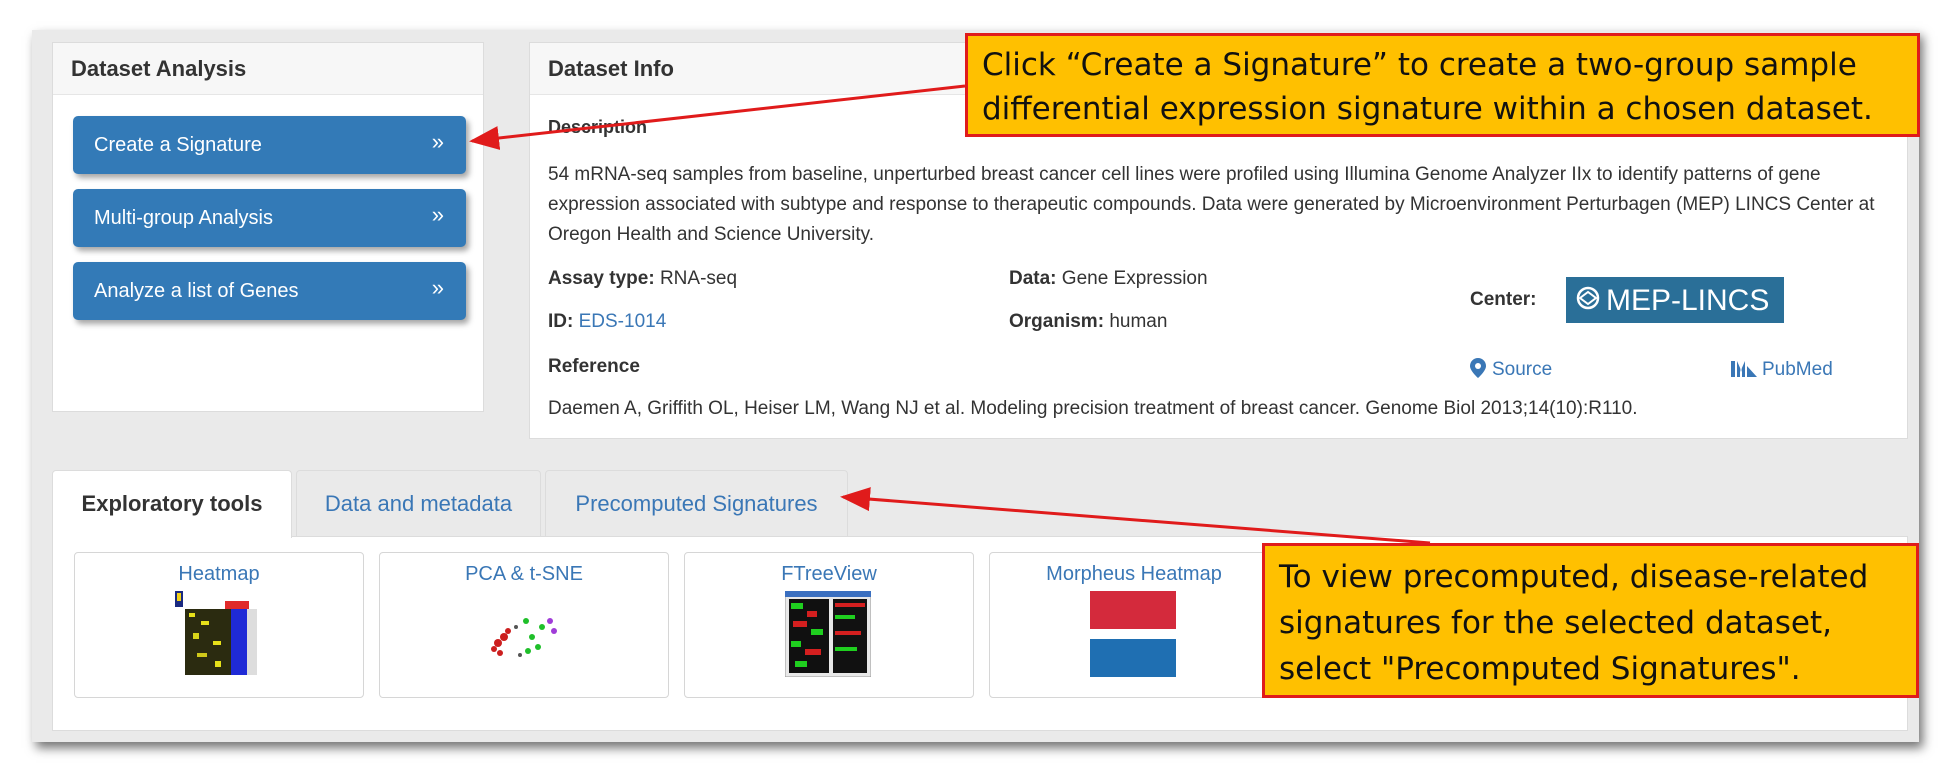 The height and width of the screenshot is (774, 1951). Describe the element at coordinates (828, 634) in the screenshot. I see `ftreeview-thumbnail-icon` at that location.